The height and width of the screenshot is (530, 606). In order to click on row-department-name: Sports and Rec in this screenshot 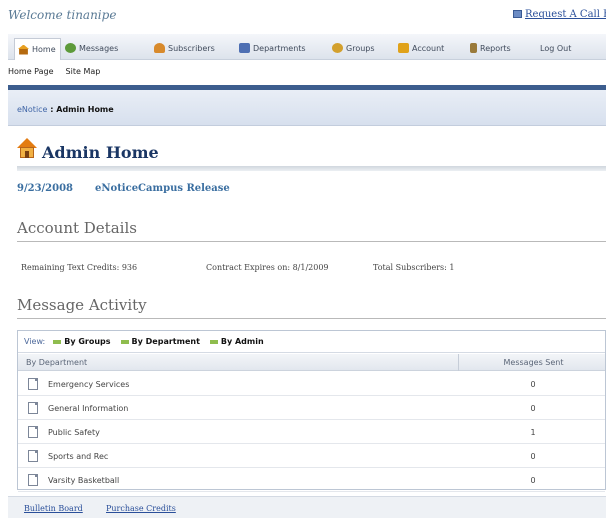, I will do `click(78, 456)`.